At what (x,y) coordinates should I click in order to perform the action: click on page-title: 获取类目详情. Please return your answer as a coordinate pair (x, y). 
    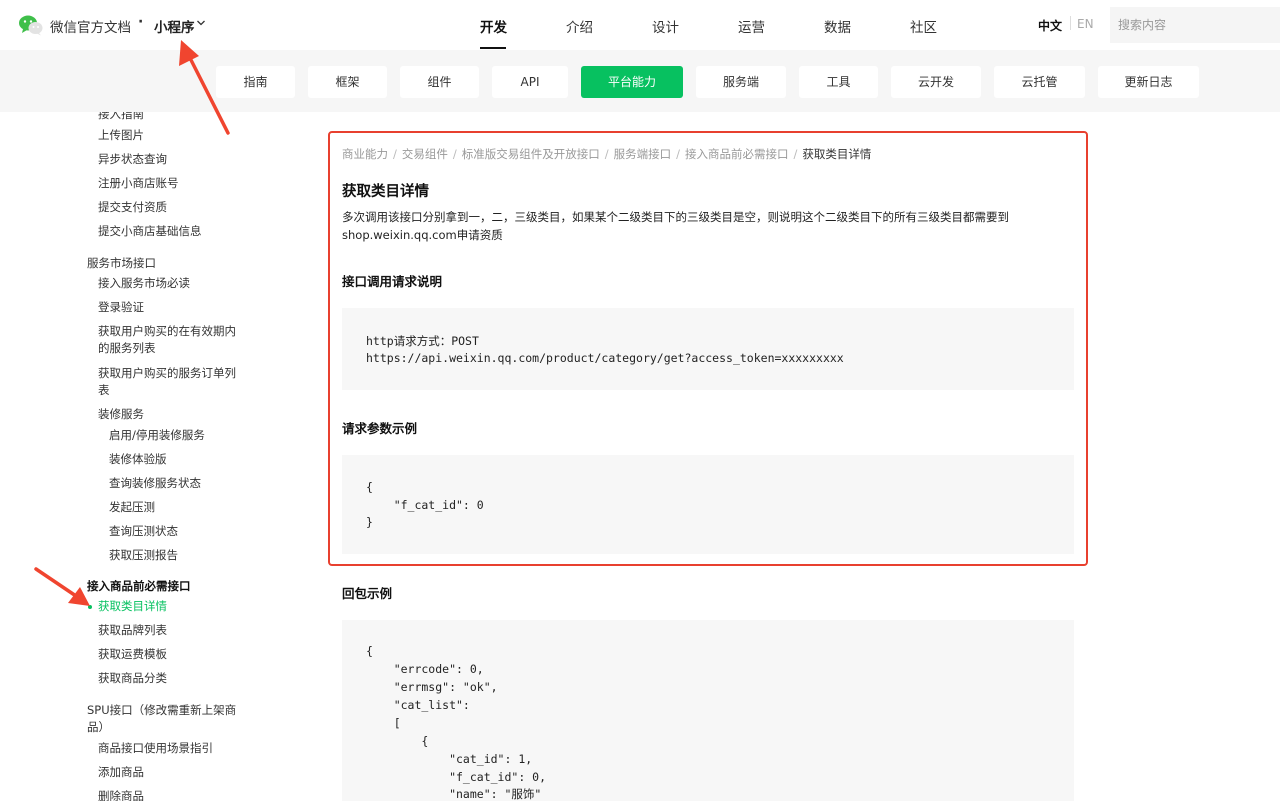
    Looking at the image, I should click on (385, 192).